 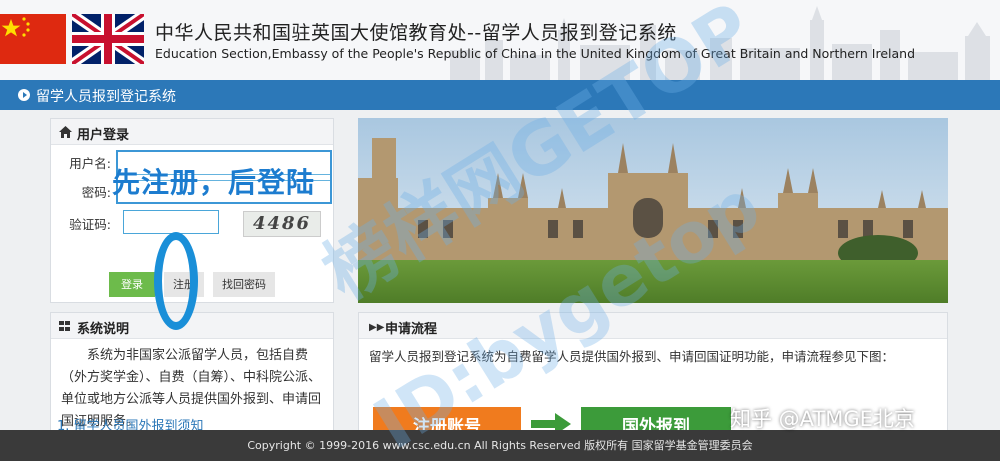 I want to click on uk-flag, so click(x=108, y=39).